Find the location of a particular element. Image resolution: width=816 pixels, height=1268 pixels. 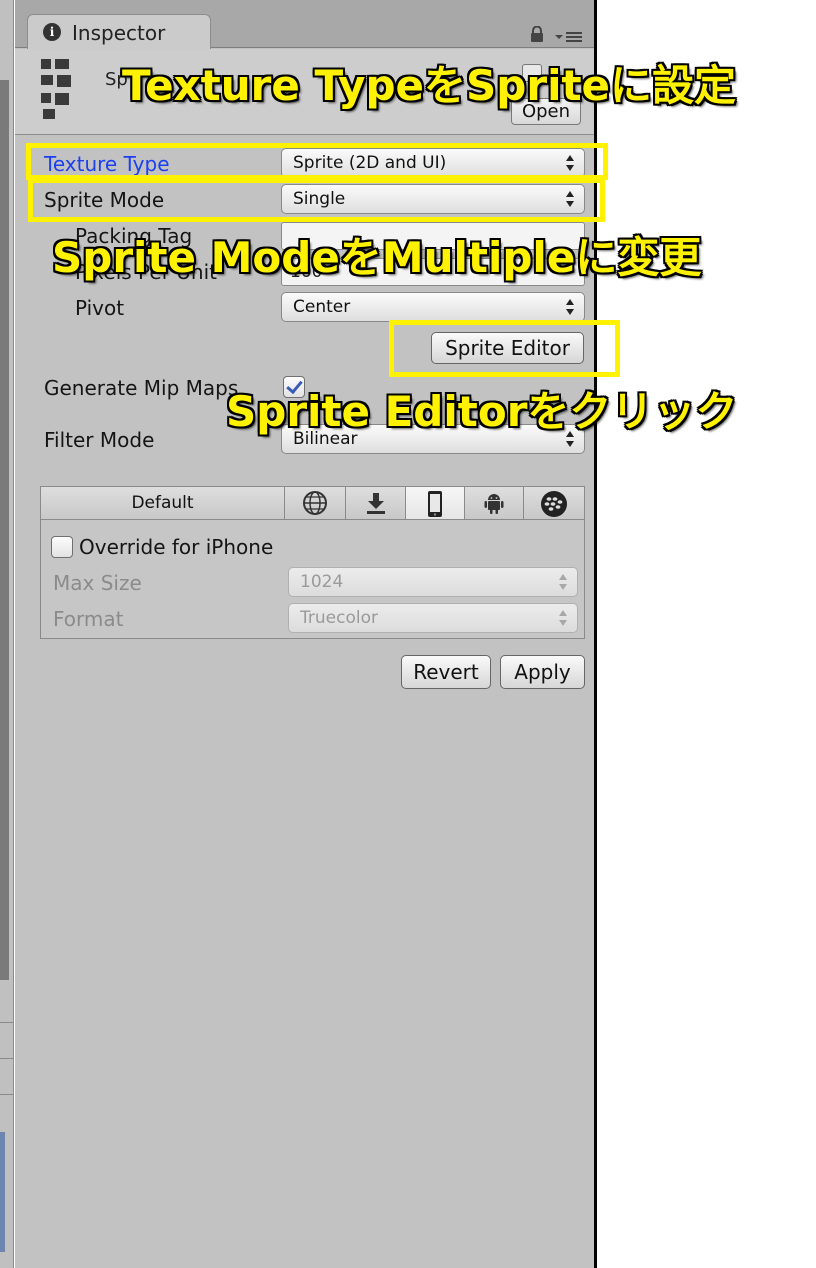

highlight-sprite-editor is located at coordinates (504, 348).